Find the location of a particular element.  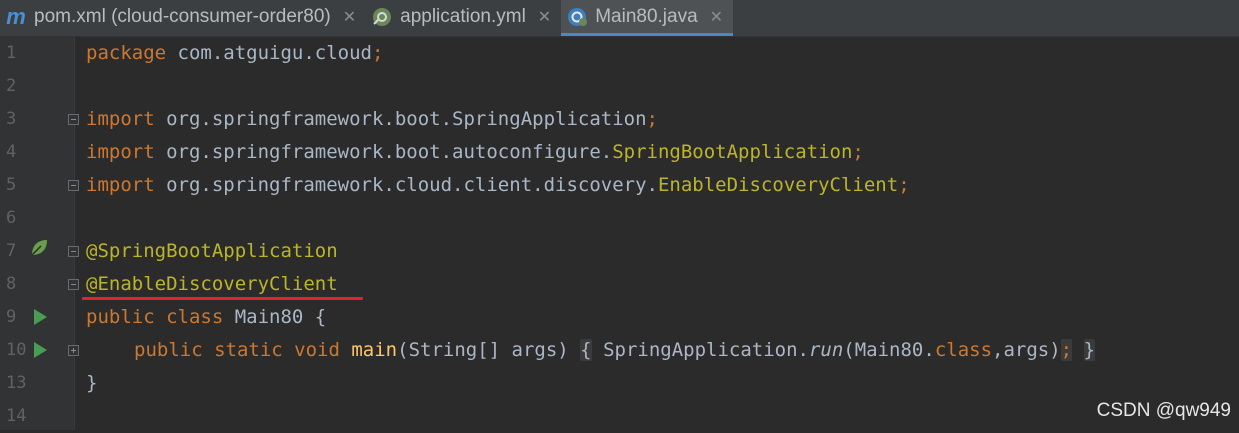

keyword: class is located at coordinates (963, 350).